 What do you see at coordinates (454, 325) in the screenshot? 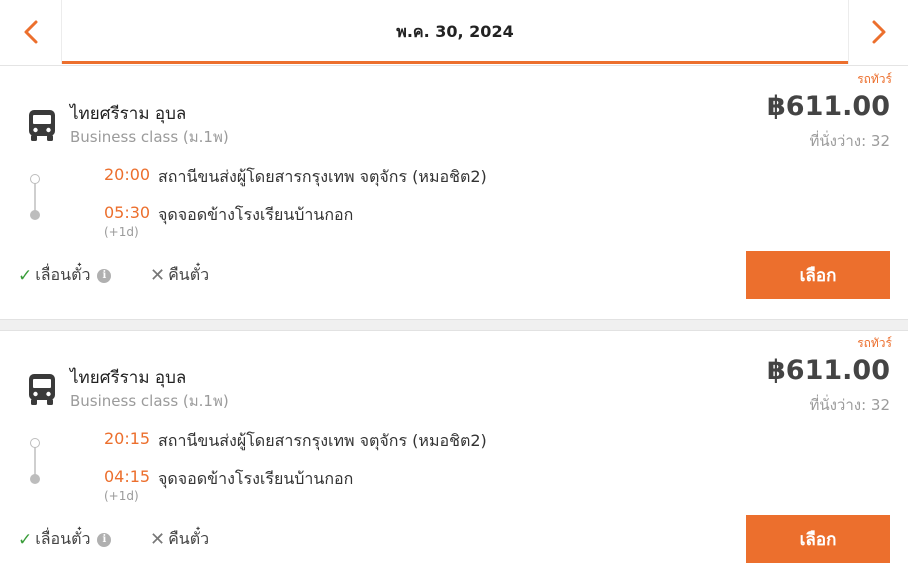
I see `card-divider` at bounding box center [454, 325].